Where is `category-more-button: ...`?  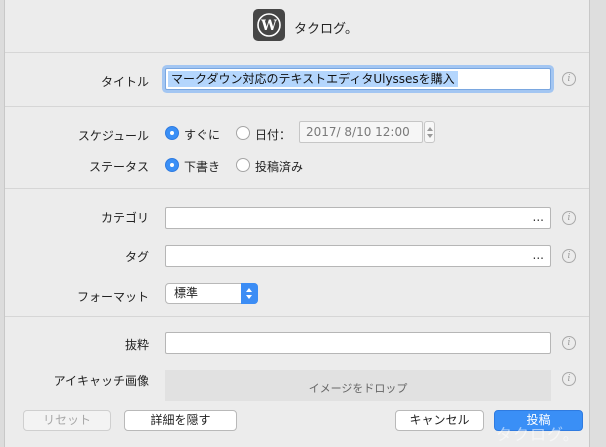
category-more-button: ... is located at coordinates (538, 217).